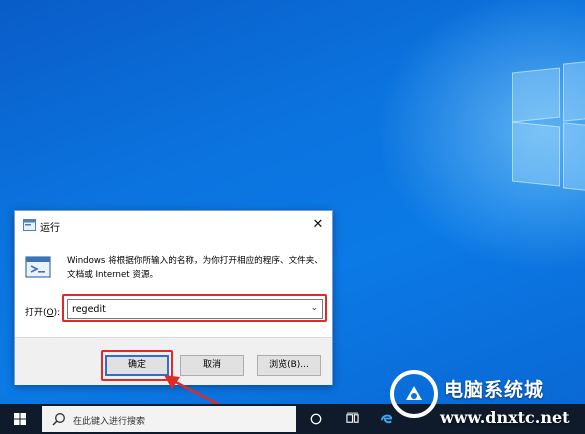 This screenshot has width=585, height=434. Describe the element at coordinates (173, 225) in the screenshot. I see `dialog-titlebar: 运行 ✕` at that location.